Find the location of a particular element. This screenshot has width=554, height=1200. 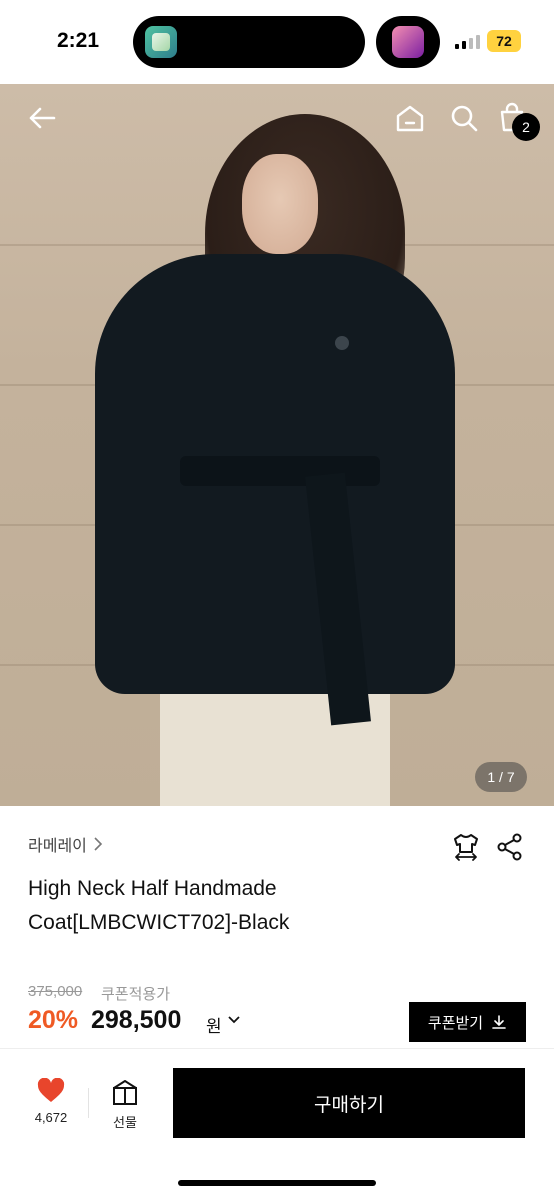

coupon-button-label: 쿠폰받기 is located at coordinates (455, 1023).